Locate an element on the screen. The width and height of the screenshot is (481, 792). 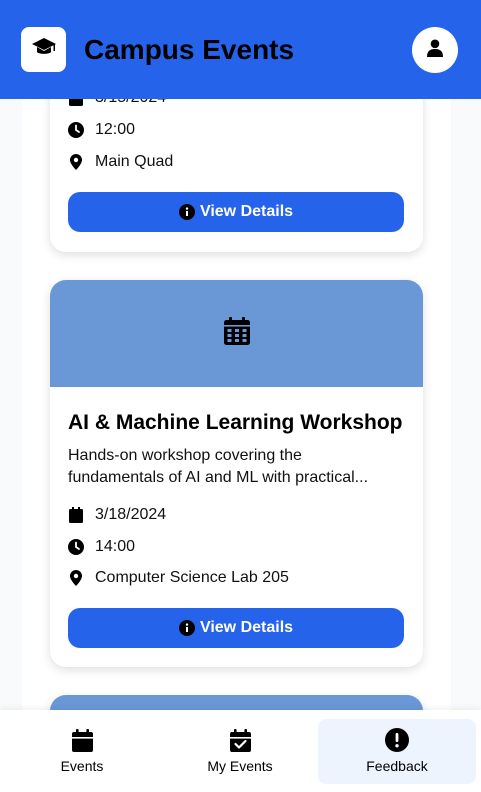
event-time: 14:00 is located at coordinates (101, 547).